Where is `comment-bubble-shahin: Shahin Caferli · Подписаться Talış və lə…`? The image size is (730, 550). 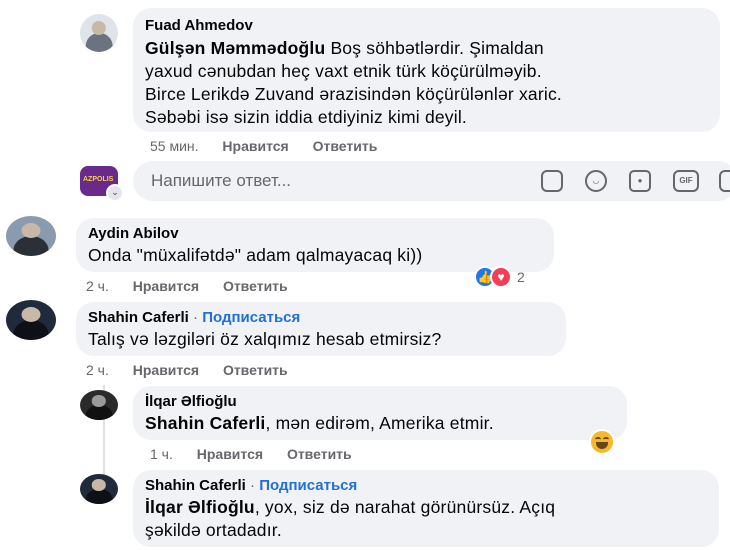 comment-bubble-shahin: Shahin Caferli · Подписаться Talış və lə… is located at coordinates (321, 329).